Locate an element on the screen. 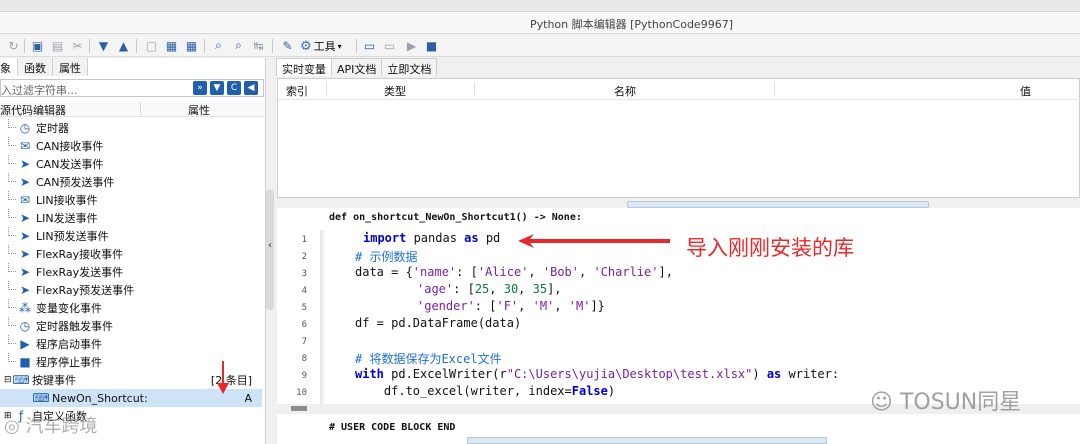 Image resolution: width=1080 pixels, height=444 pixels. clear-filter-icon: » is located at coordinates (200, 88).